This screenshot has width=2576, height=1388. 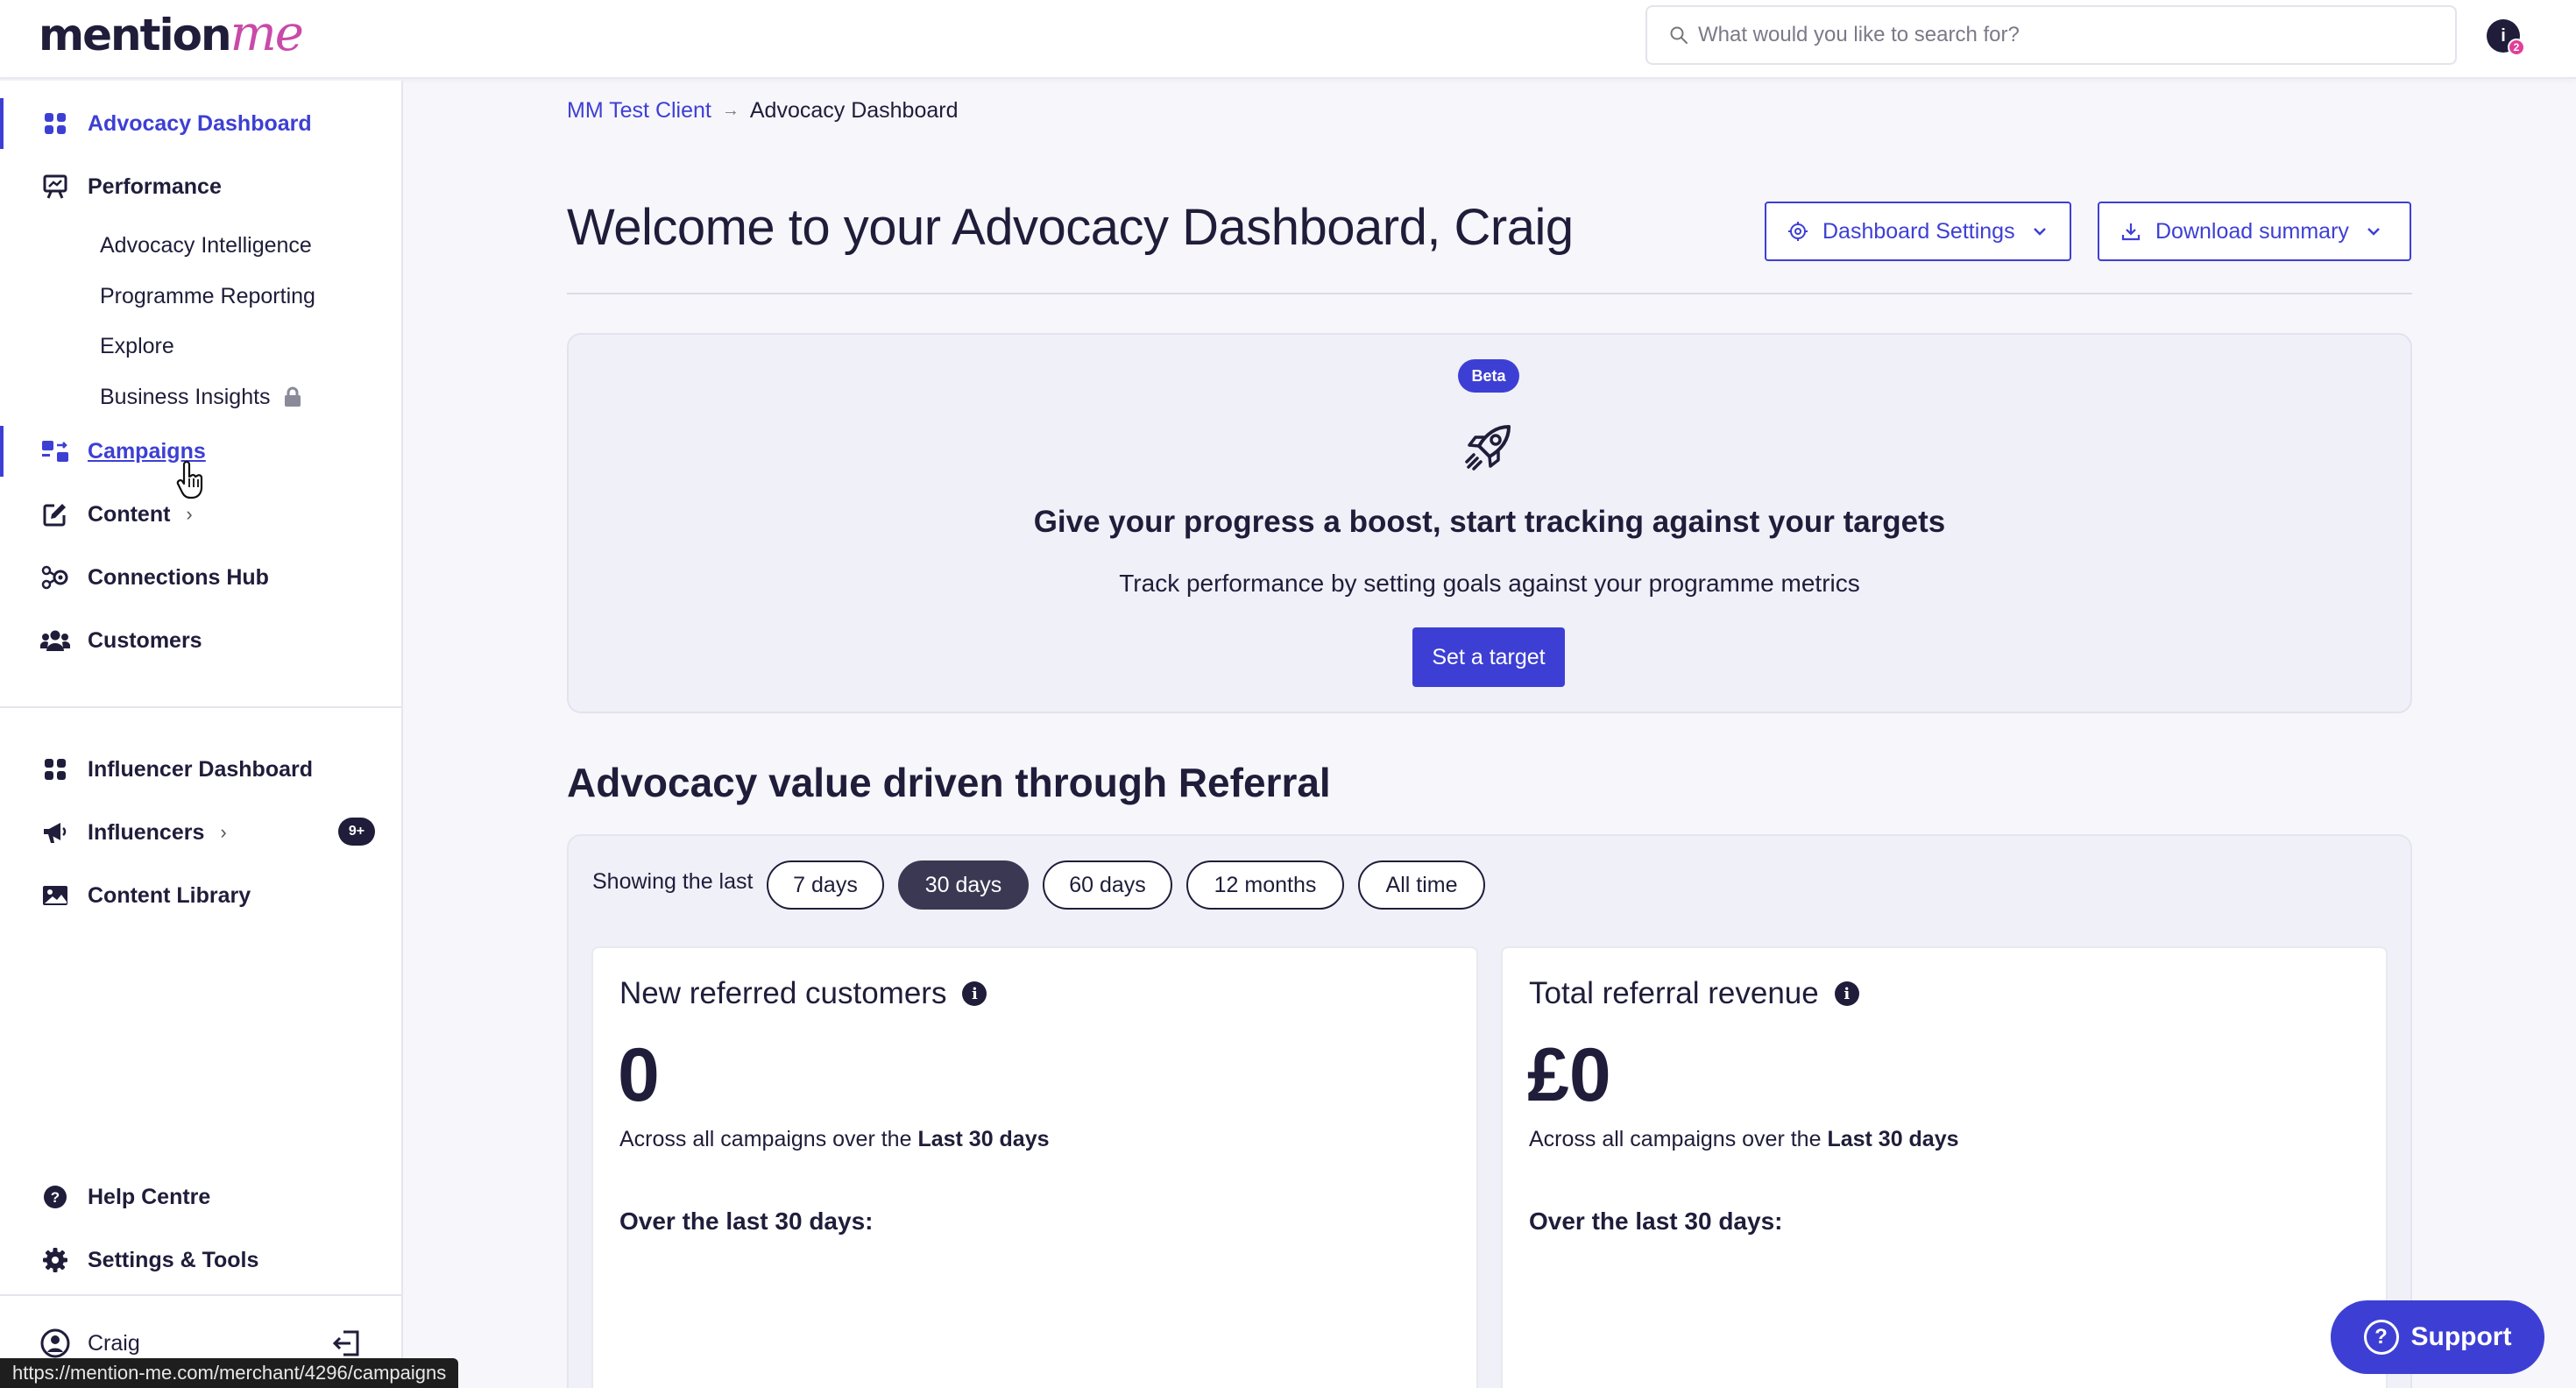 I want to click on filter-chip-30-days: 30 days, so click(x=963, y=885).